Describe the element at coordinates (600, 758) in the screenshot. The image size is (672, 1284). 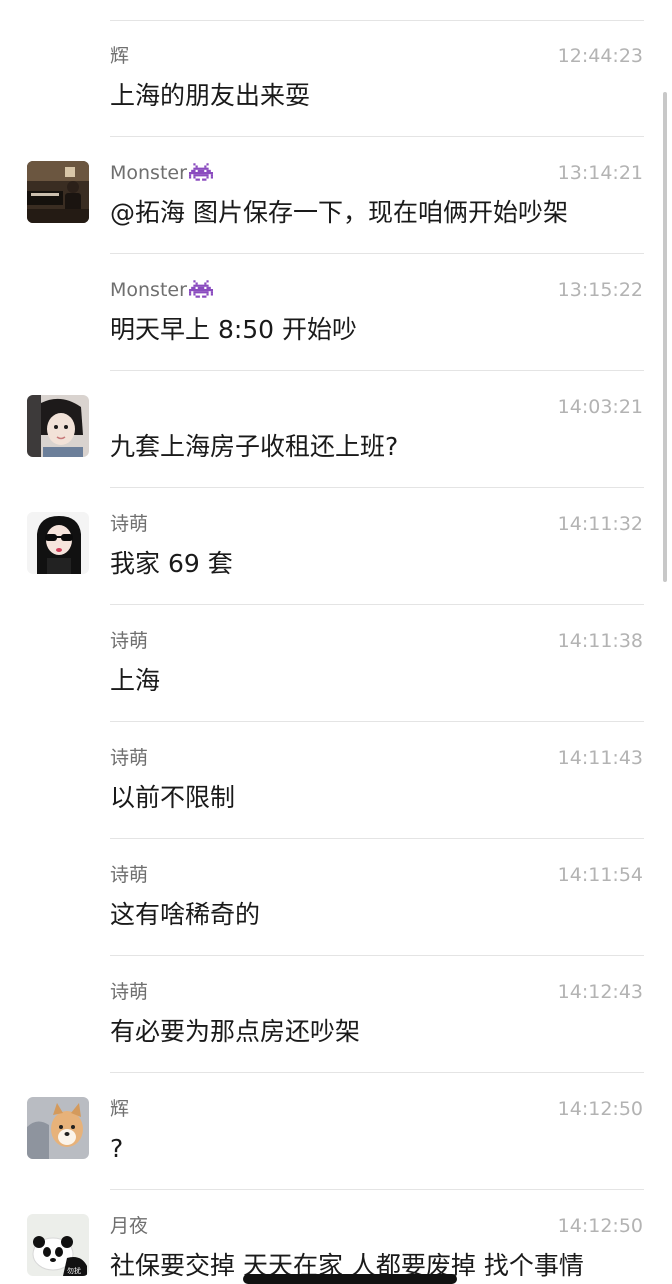
I see `message-time: 14:11:43` at that location.